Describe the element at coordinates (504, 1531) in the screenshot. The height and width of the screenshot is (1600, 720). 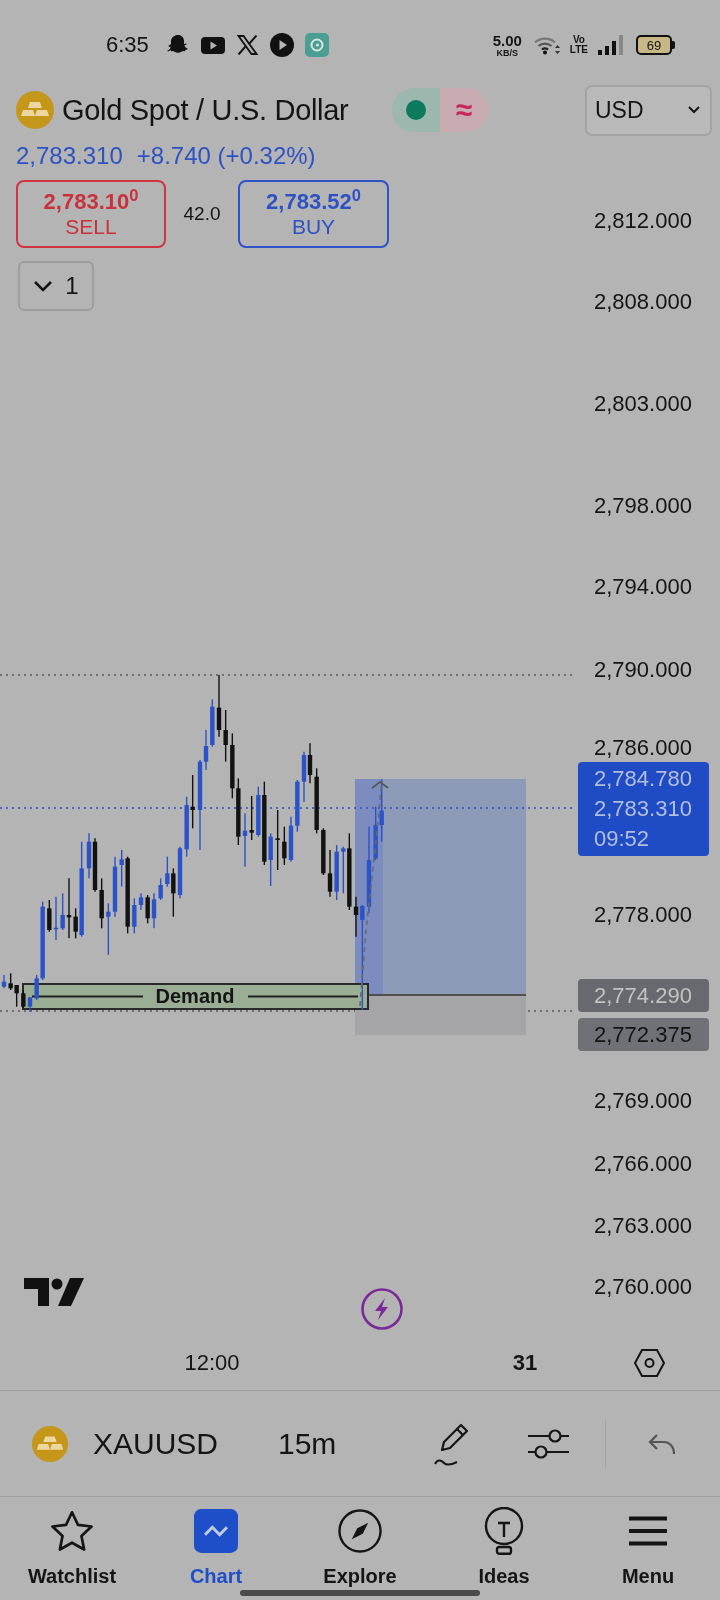
I see `lightbulb-icon` at that location.